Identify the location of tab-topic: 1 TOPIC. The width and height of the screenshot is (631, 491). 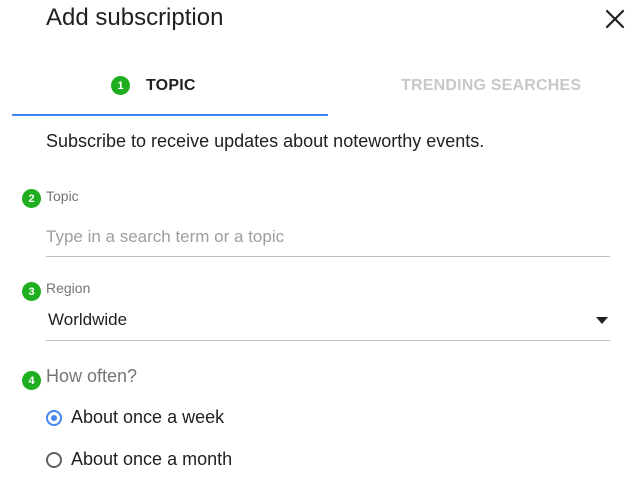
(170, 90).